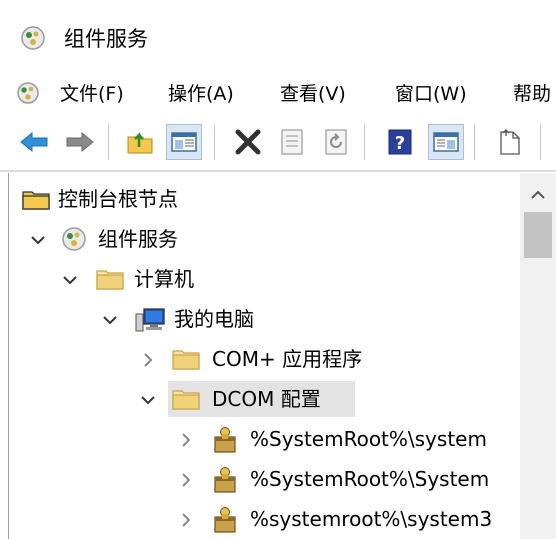 This screenshot has height=539, width=556. I want to click on menu-window: 窗口(W), so click(431, 94).